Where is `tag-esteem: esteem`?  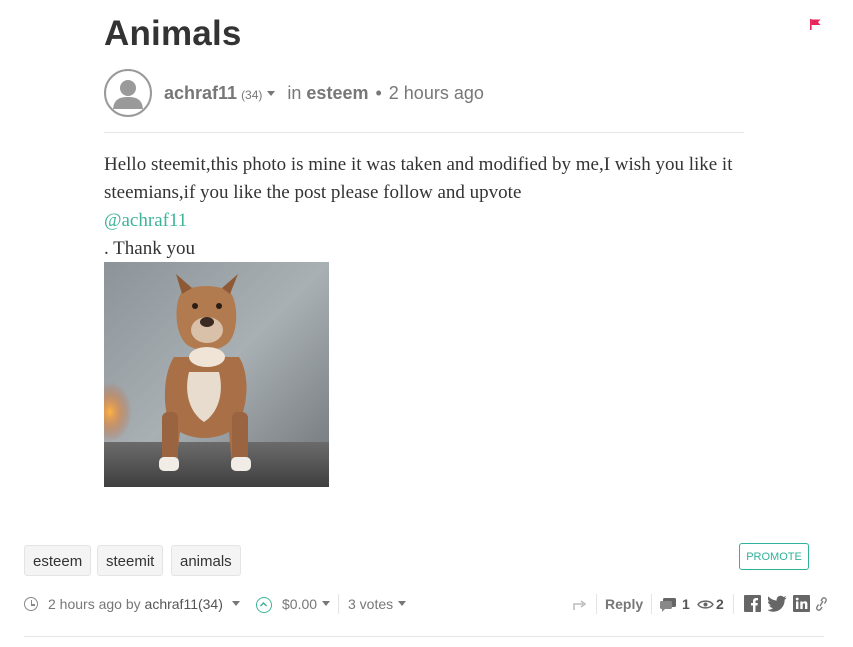
tag-esteem: esteem is located at coordinates (58, 560).